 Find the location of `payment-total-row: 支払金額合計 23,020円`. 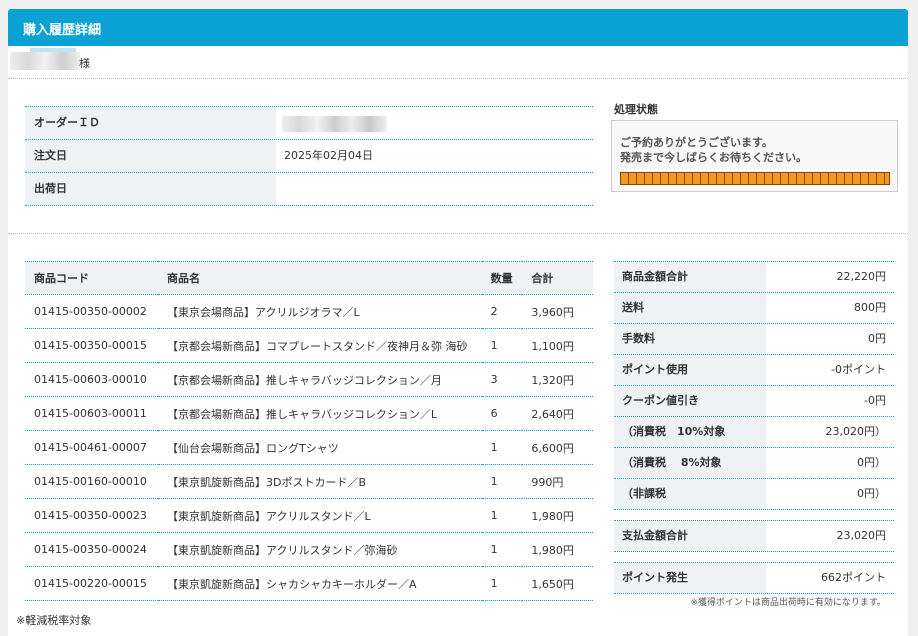

payment-total-row: 支払金額合計 23,020円 is located at coordinates (754, 536).